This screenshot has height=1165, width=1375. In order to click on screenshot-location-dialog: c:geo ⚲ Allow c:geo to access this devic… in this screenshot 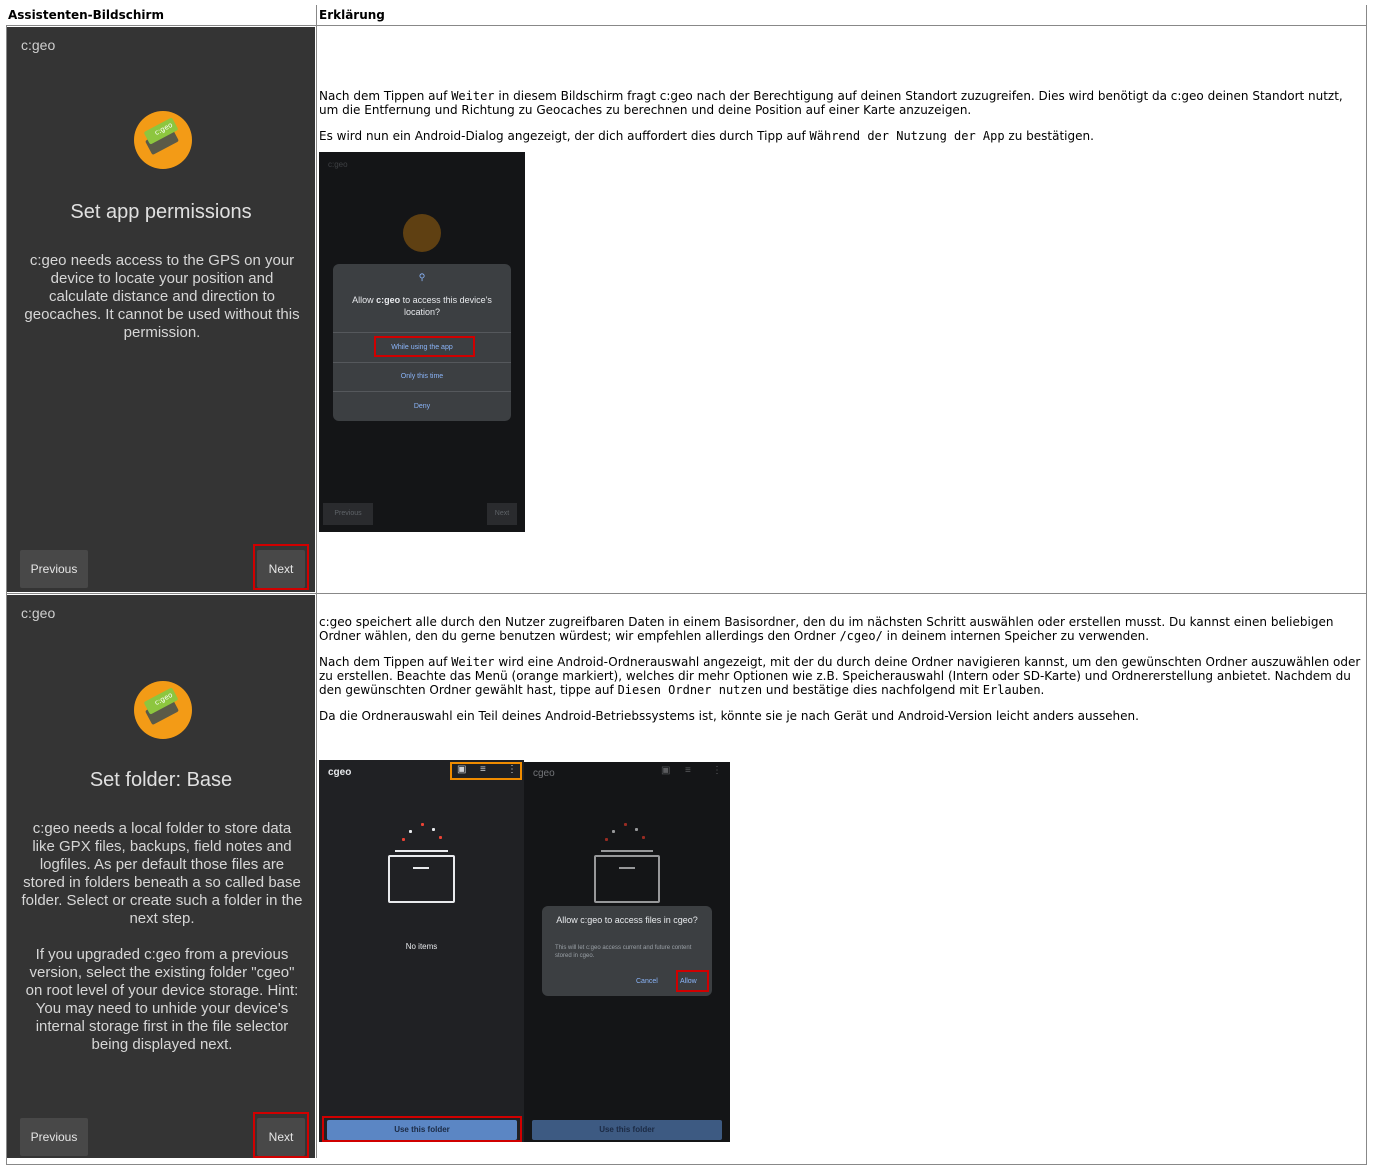, I will do `click(422, 342)`.